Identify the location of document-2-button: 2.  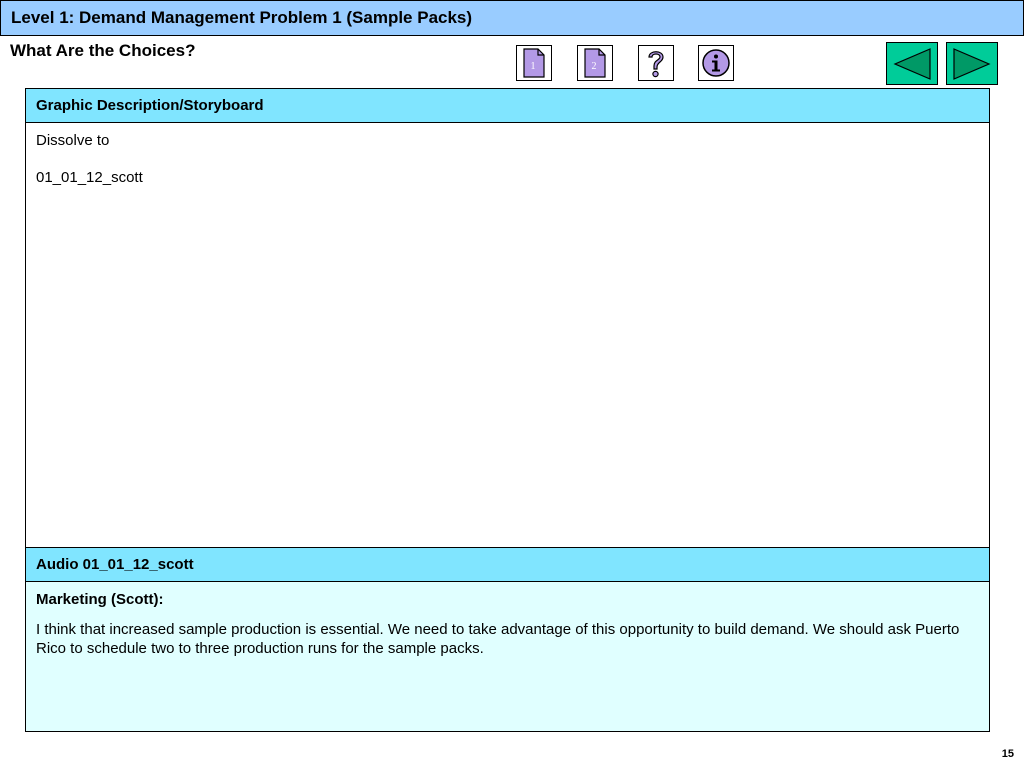
(595, 63).